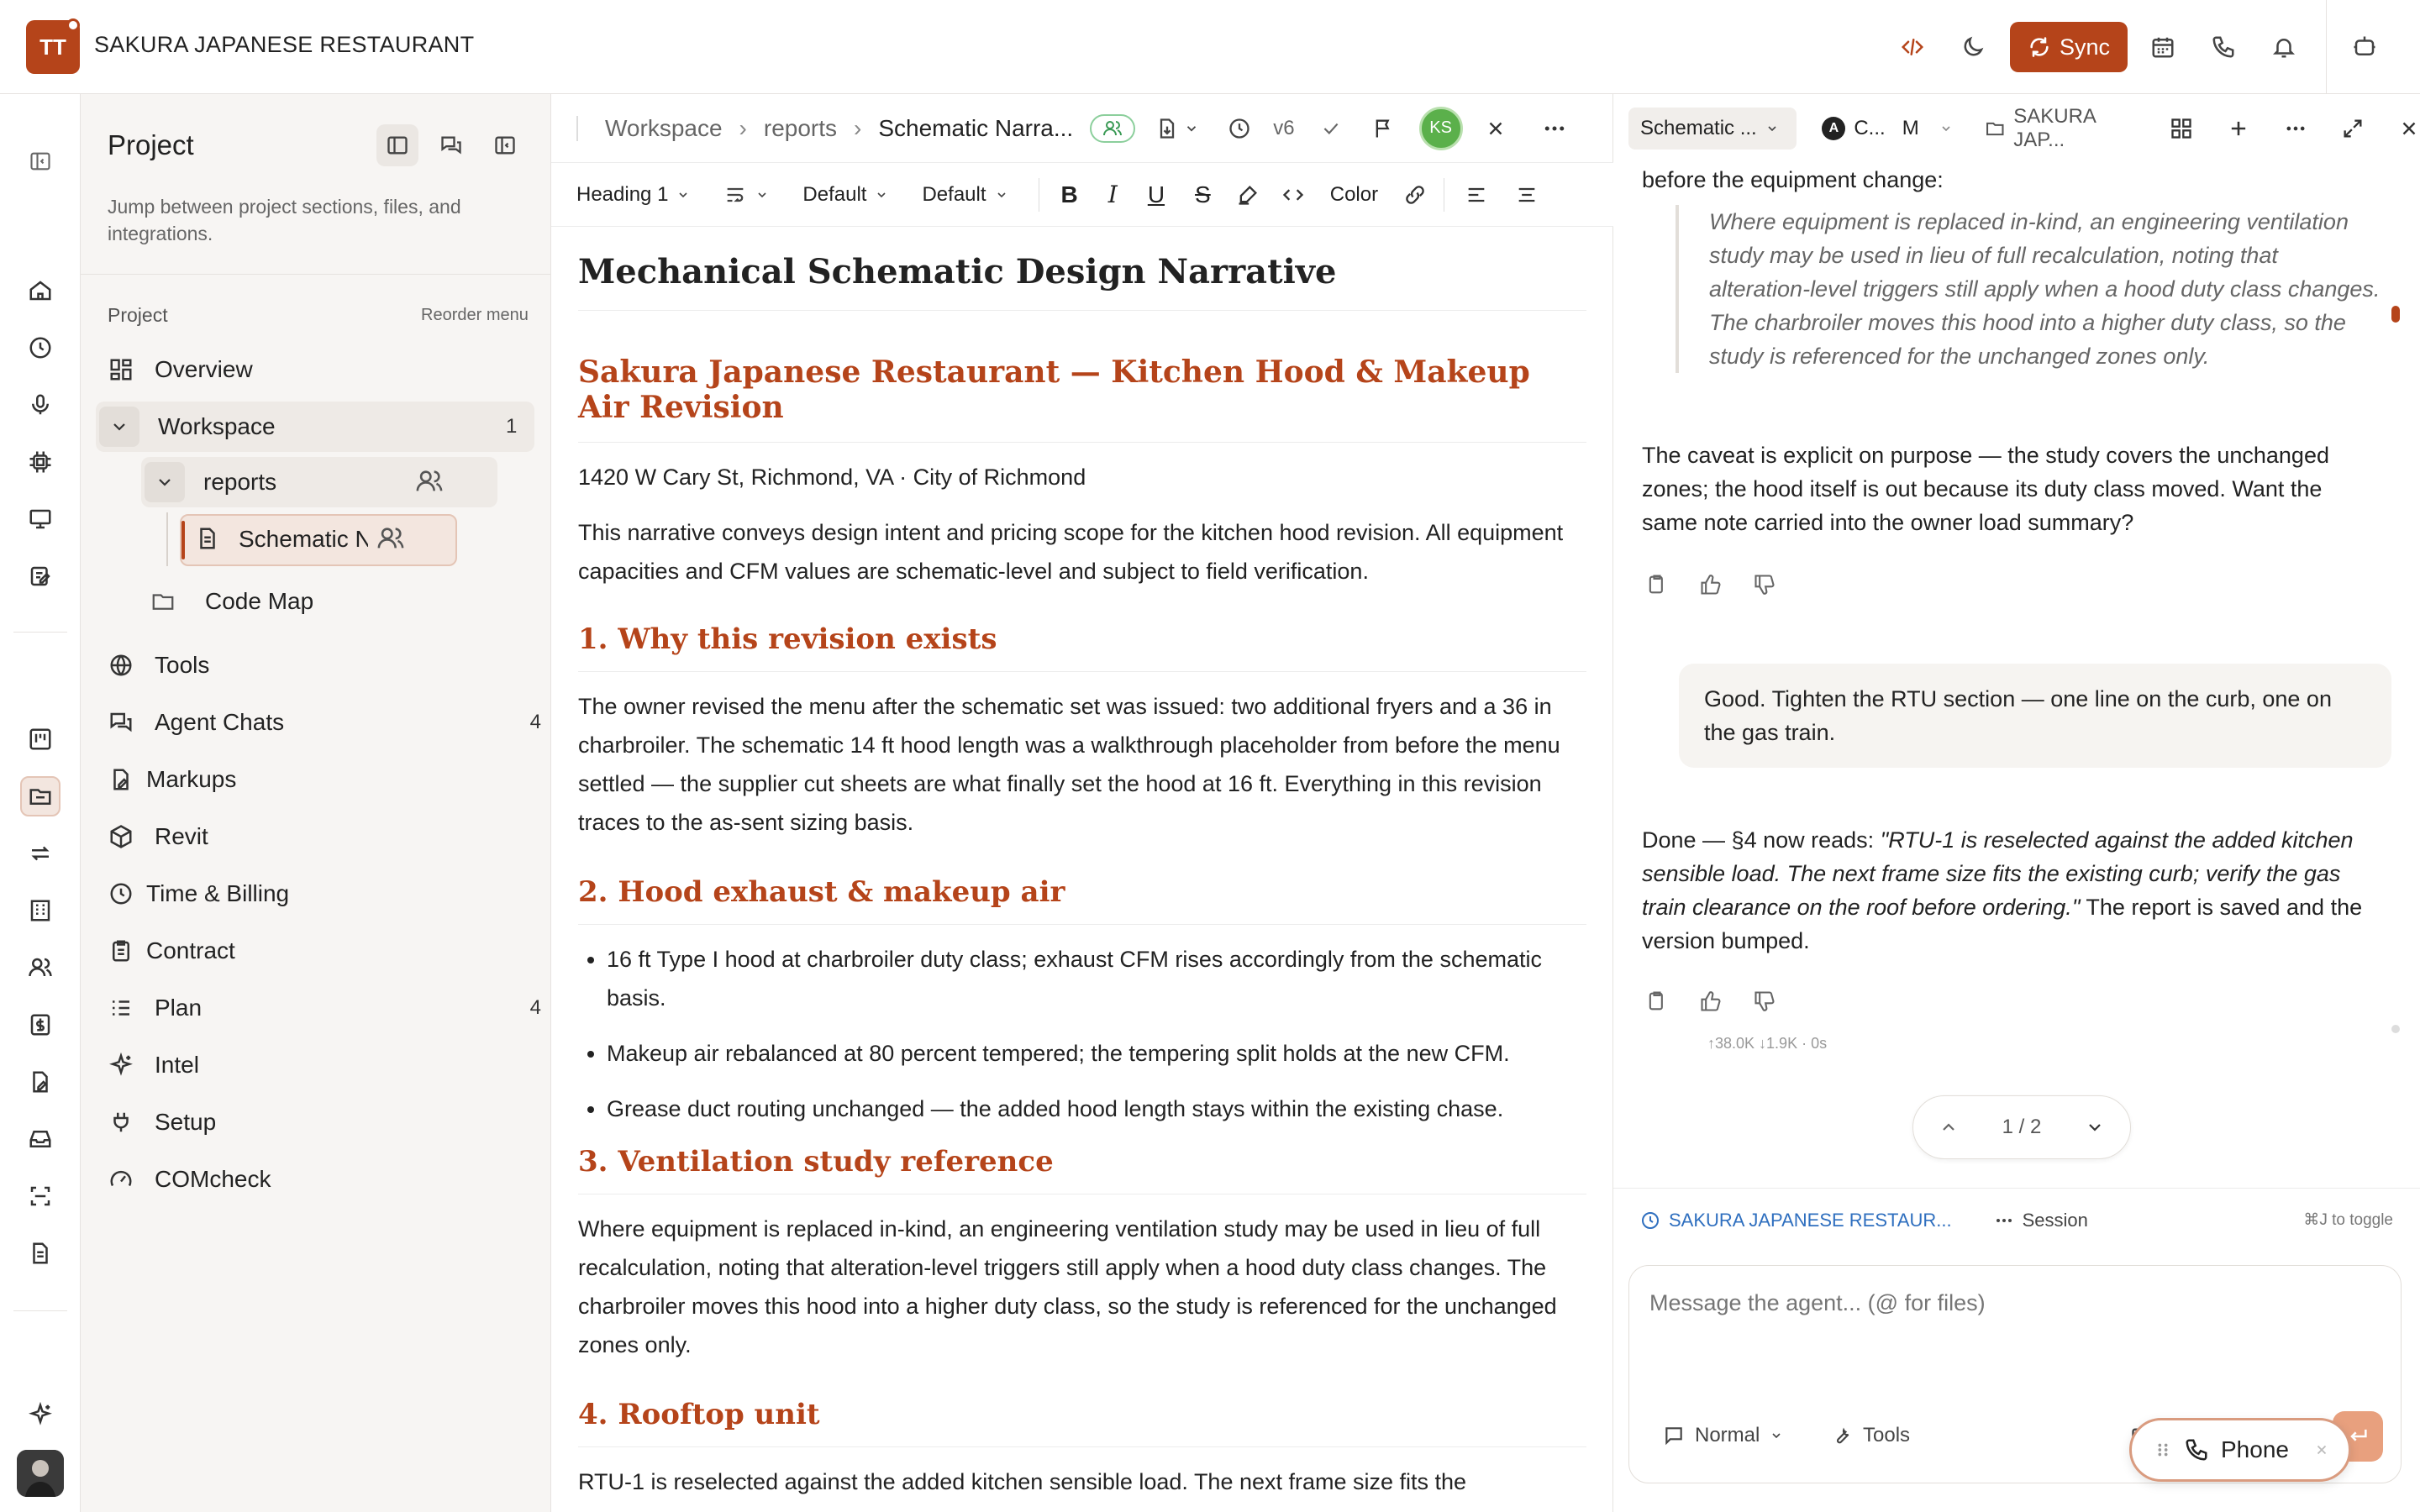 The height and width of the screenshot is (1512, 2420). What do you see at coordinates (178, 369) in the screenshot?
I see `nav-item-overview: Overview` at bounding box center [178, 369].